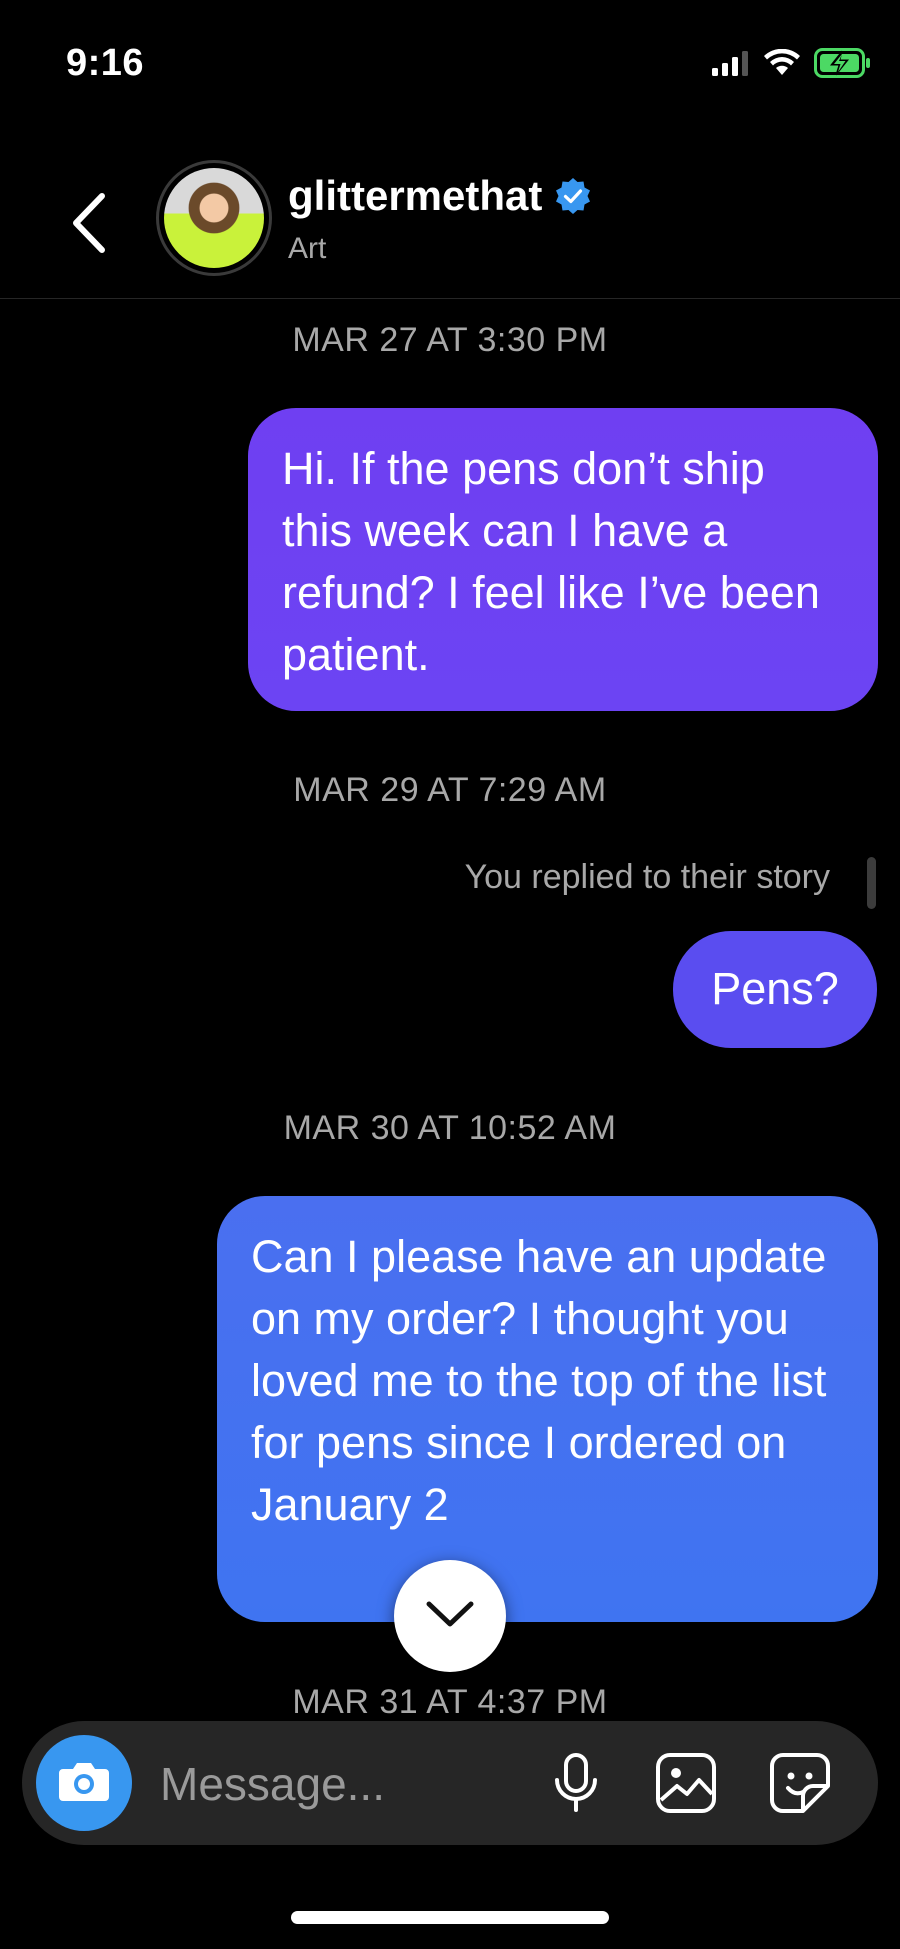 This screenshot has height=1949, width=900. I want to click on camera-button, so click(84, 1783).